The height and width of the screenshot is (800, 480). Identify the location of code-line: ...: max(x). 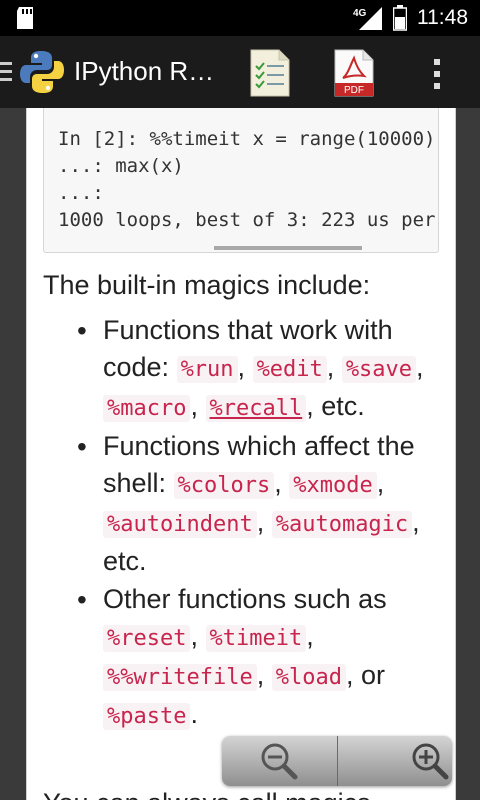
(121, 166).